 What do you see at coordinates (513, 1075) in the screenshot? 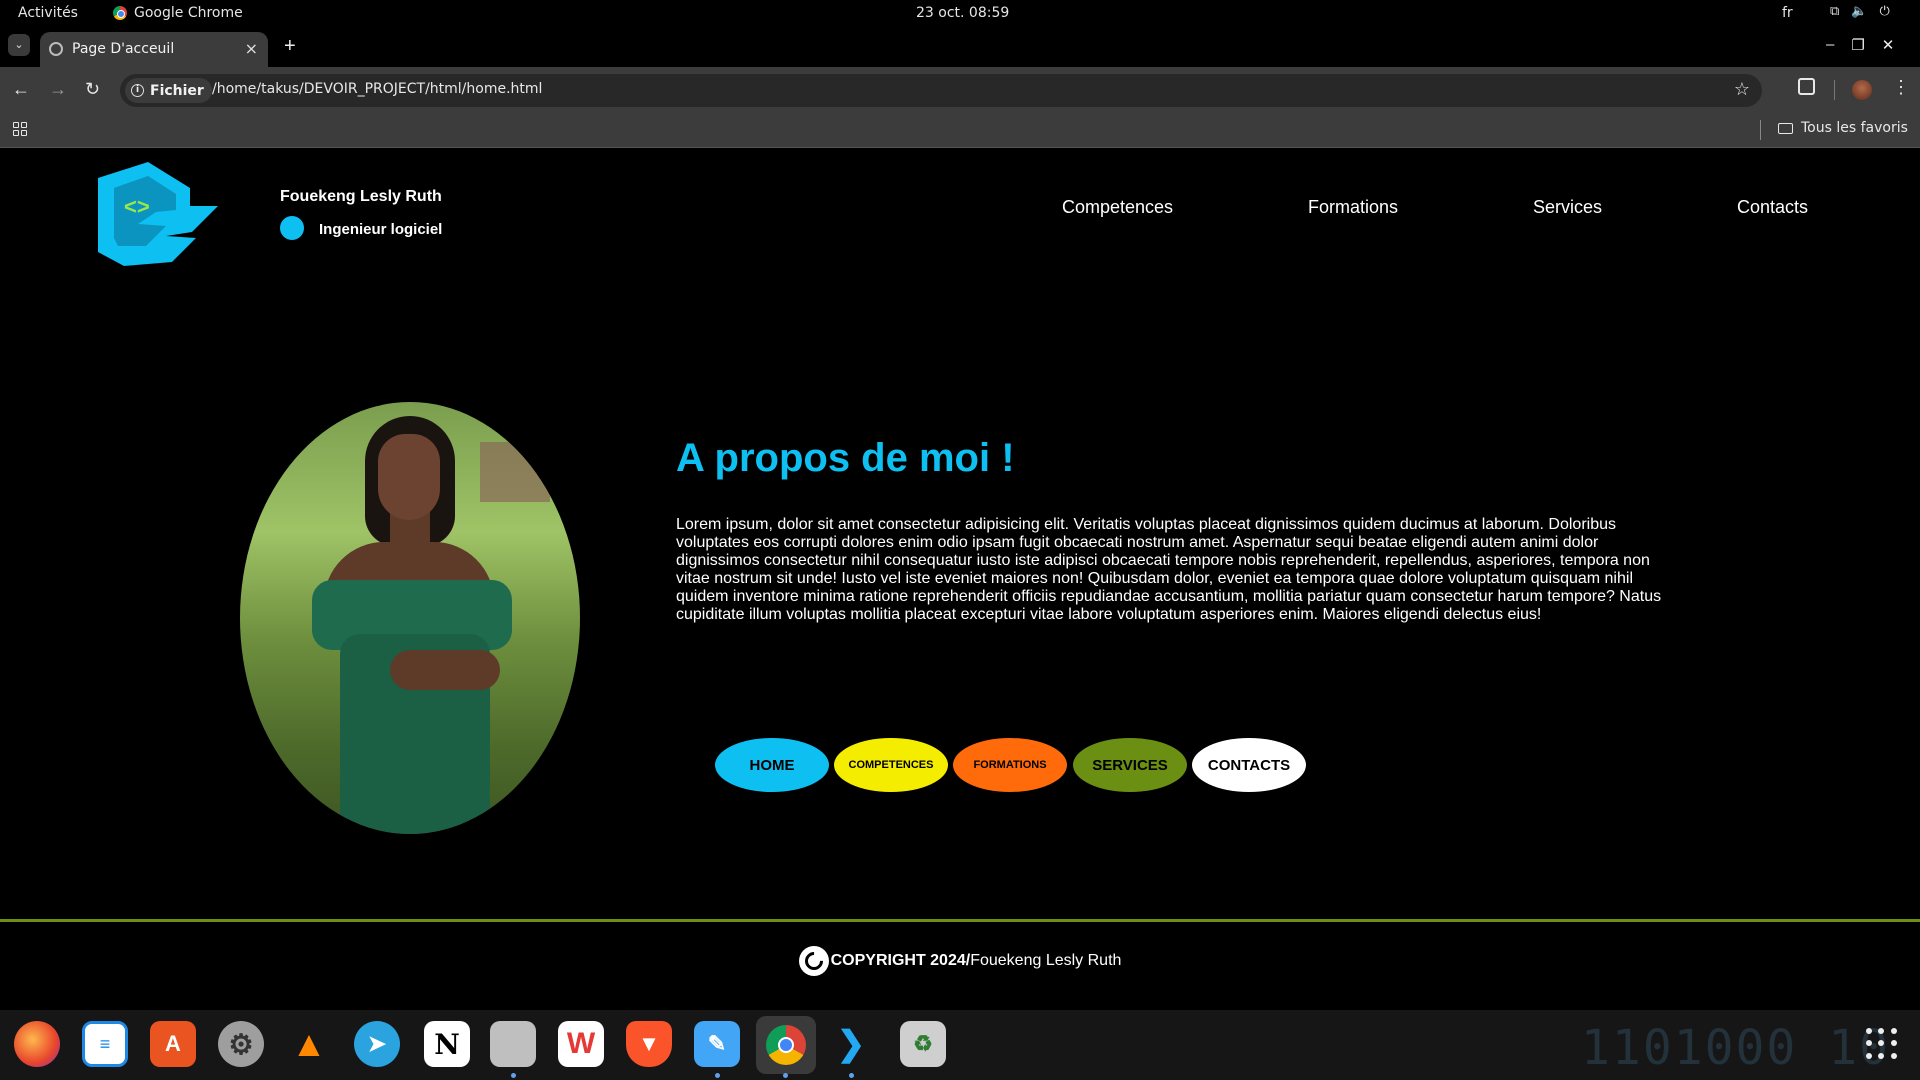
I see `files-running-indicator` at bounding box center [513, 1075].